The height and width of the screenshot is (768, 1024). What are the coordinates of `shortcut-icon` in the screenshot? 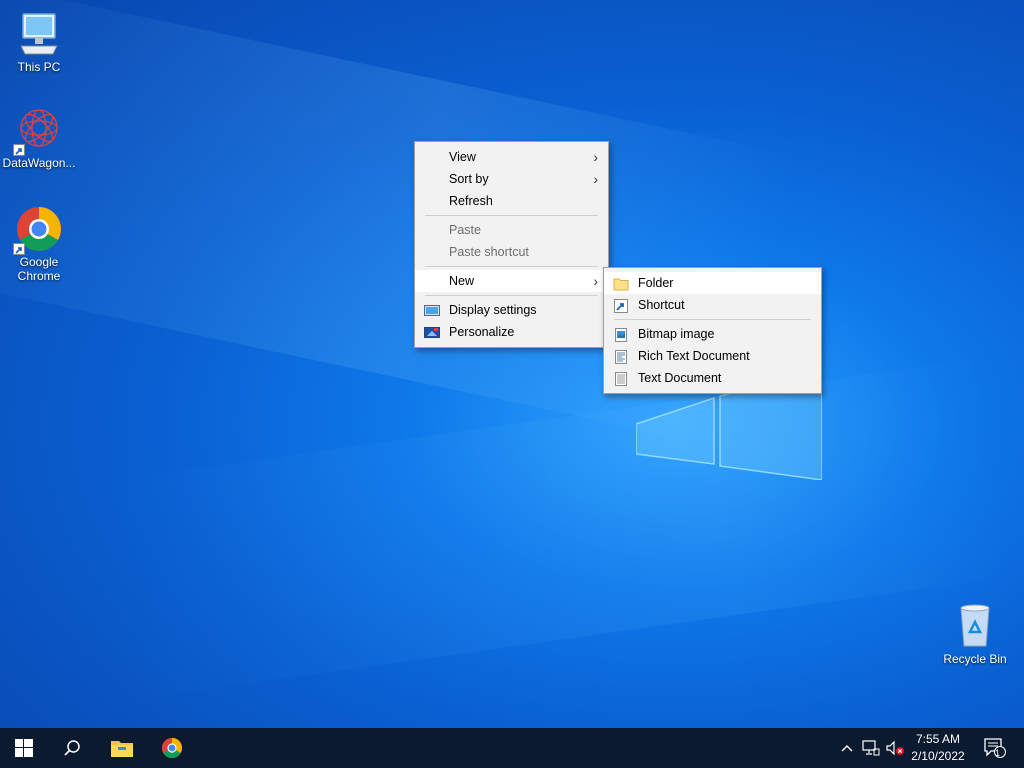 It's located at (621, 305).